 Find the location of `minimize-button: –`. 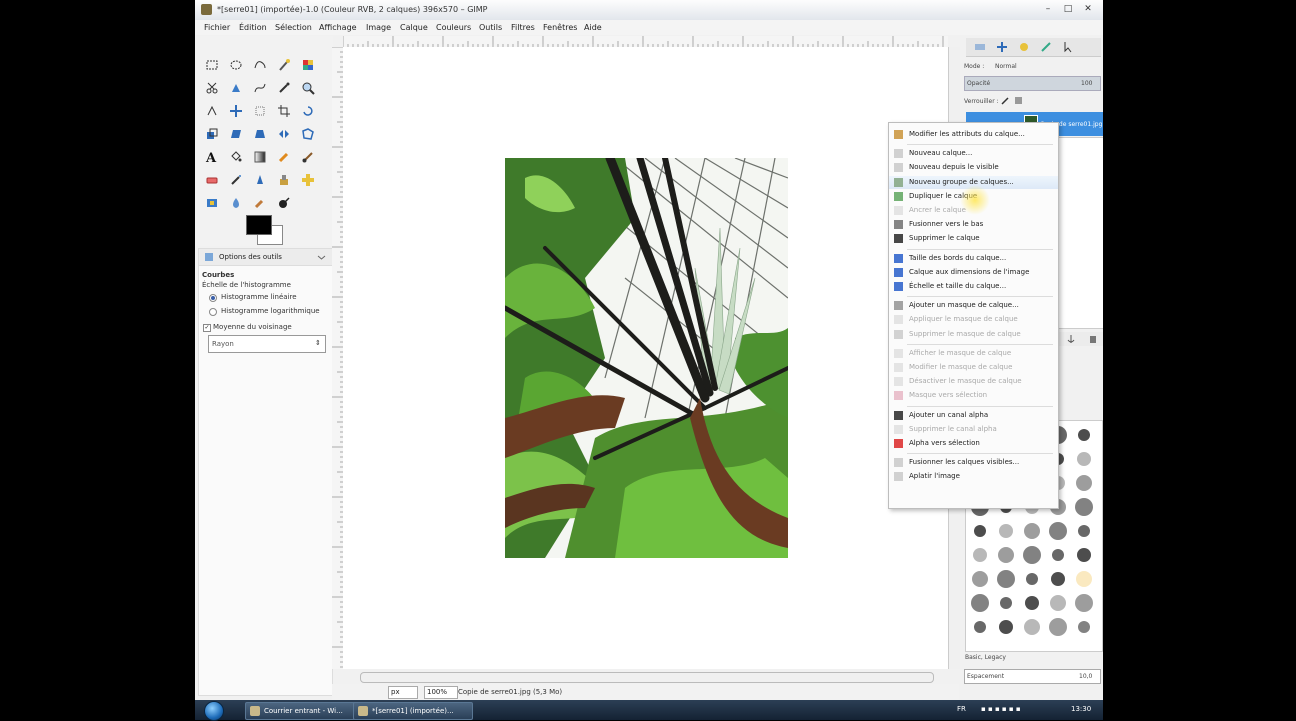

minimize-button: – is located at coordinates (1048, 9).